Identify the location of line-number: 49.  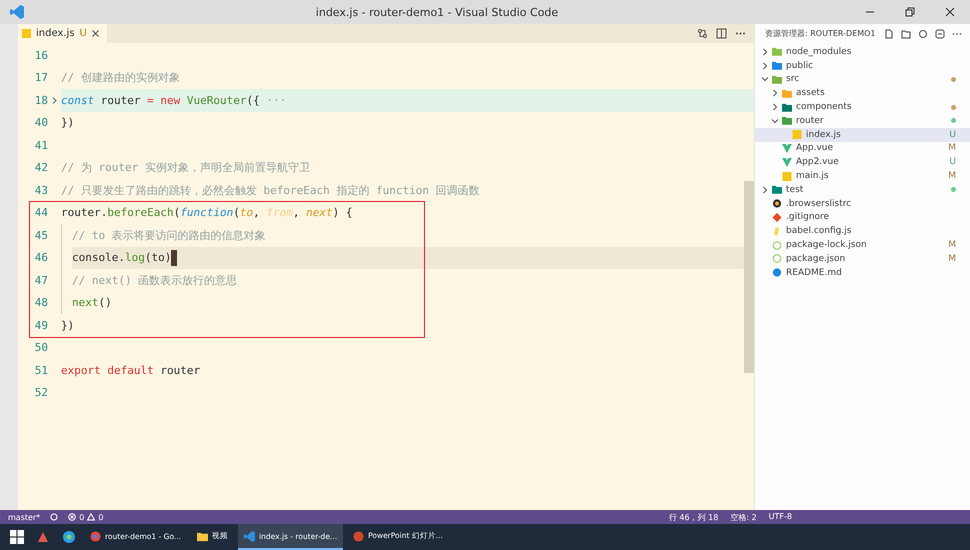
(41, 325).